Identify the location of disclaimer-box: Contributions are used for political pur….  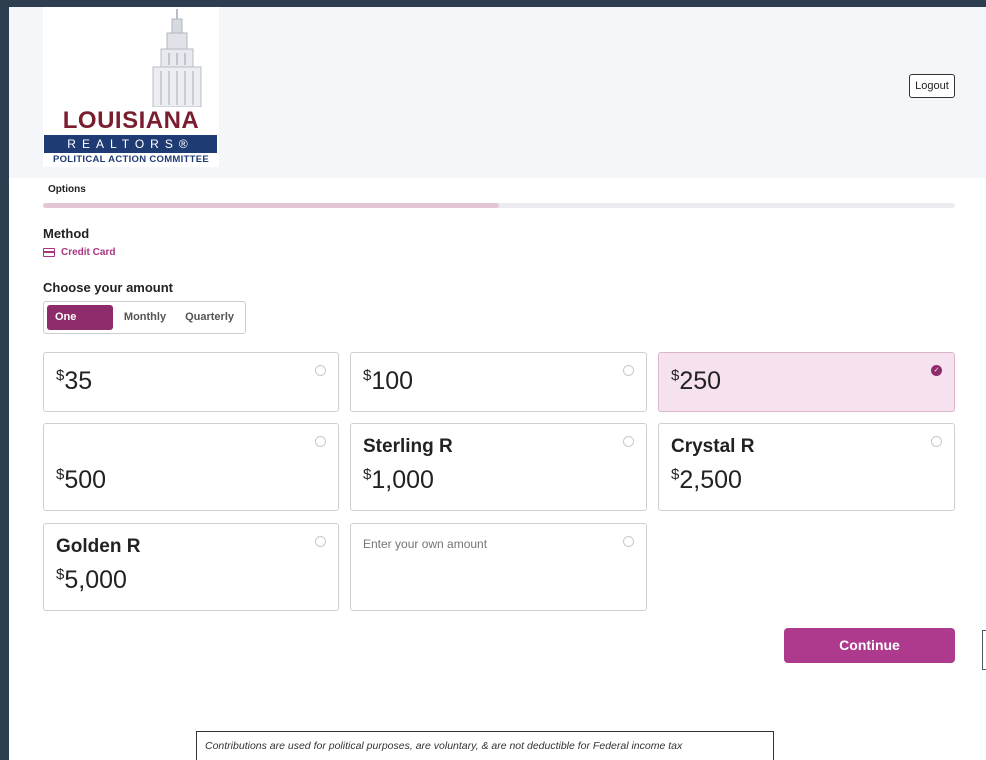
(485, 745).